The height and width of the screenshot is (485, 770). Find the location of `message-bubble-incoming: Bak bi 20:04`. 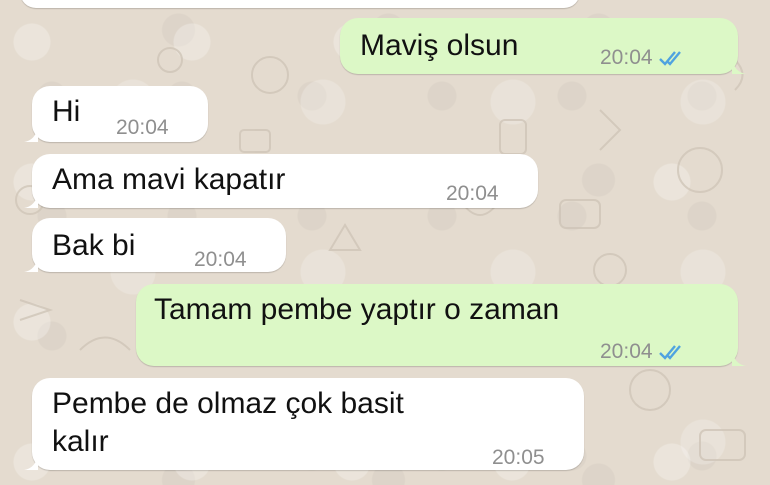

message-bubble-incoming: Bak bi 20:04 is located at coordinates (155, 245).